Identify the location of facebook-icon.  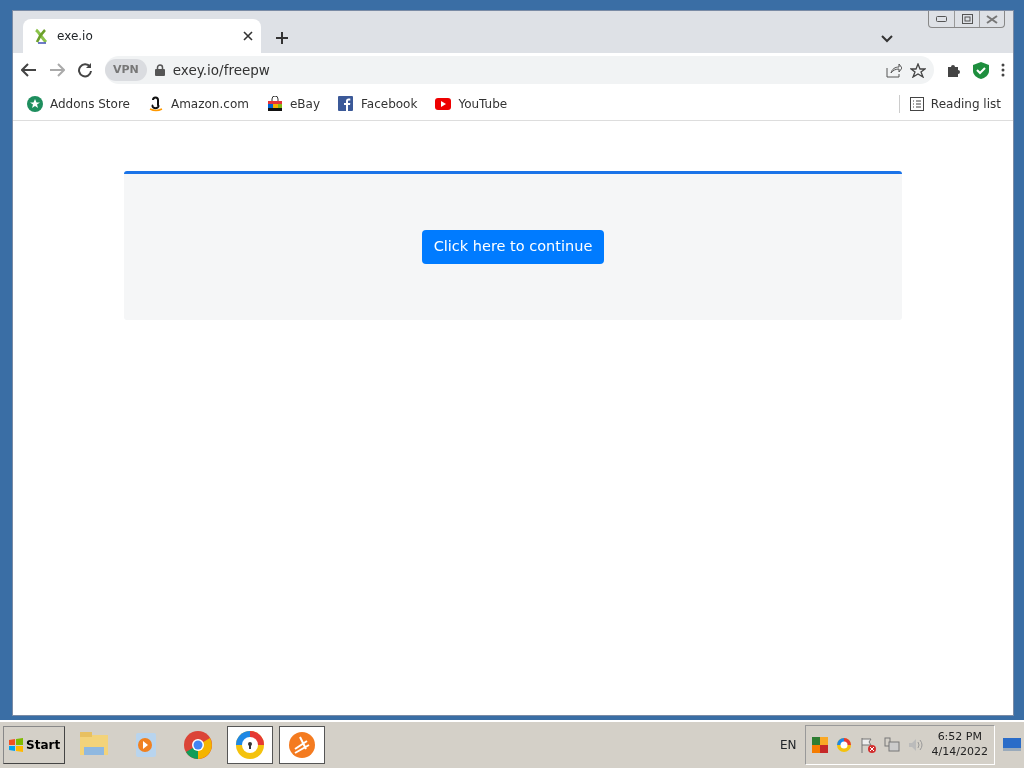
(346, 103).